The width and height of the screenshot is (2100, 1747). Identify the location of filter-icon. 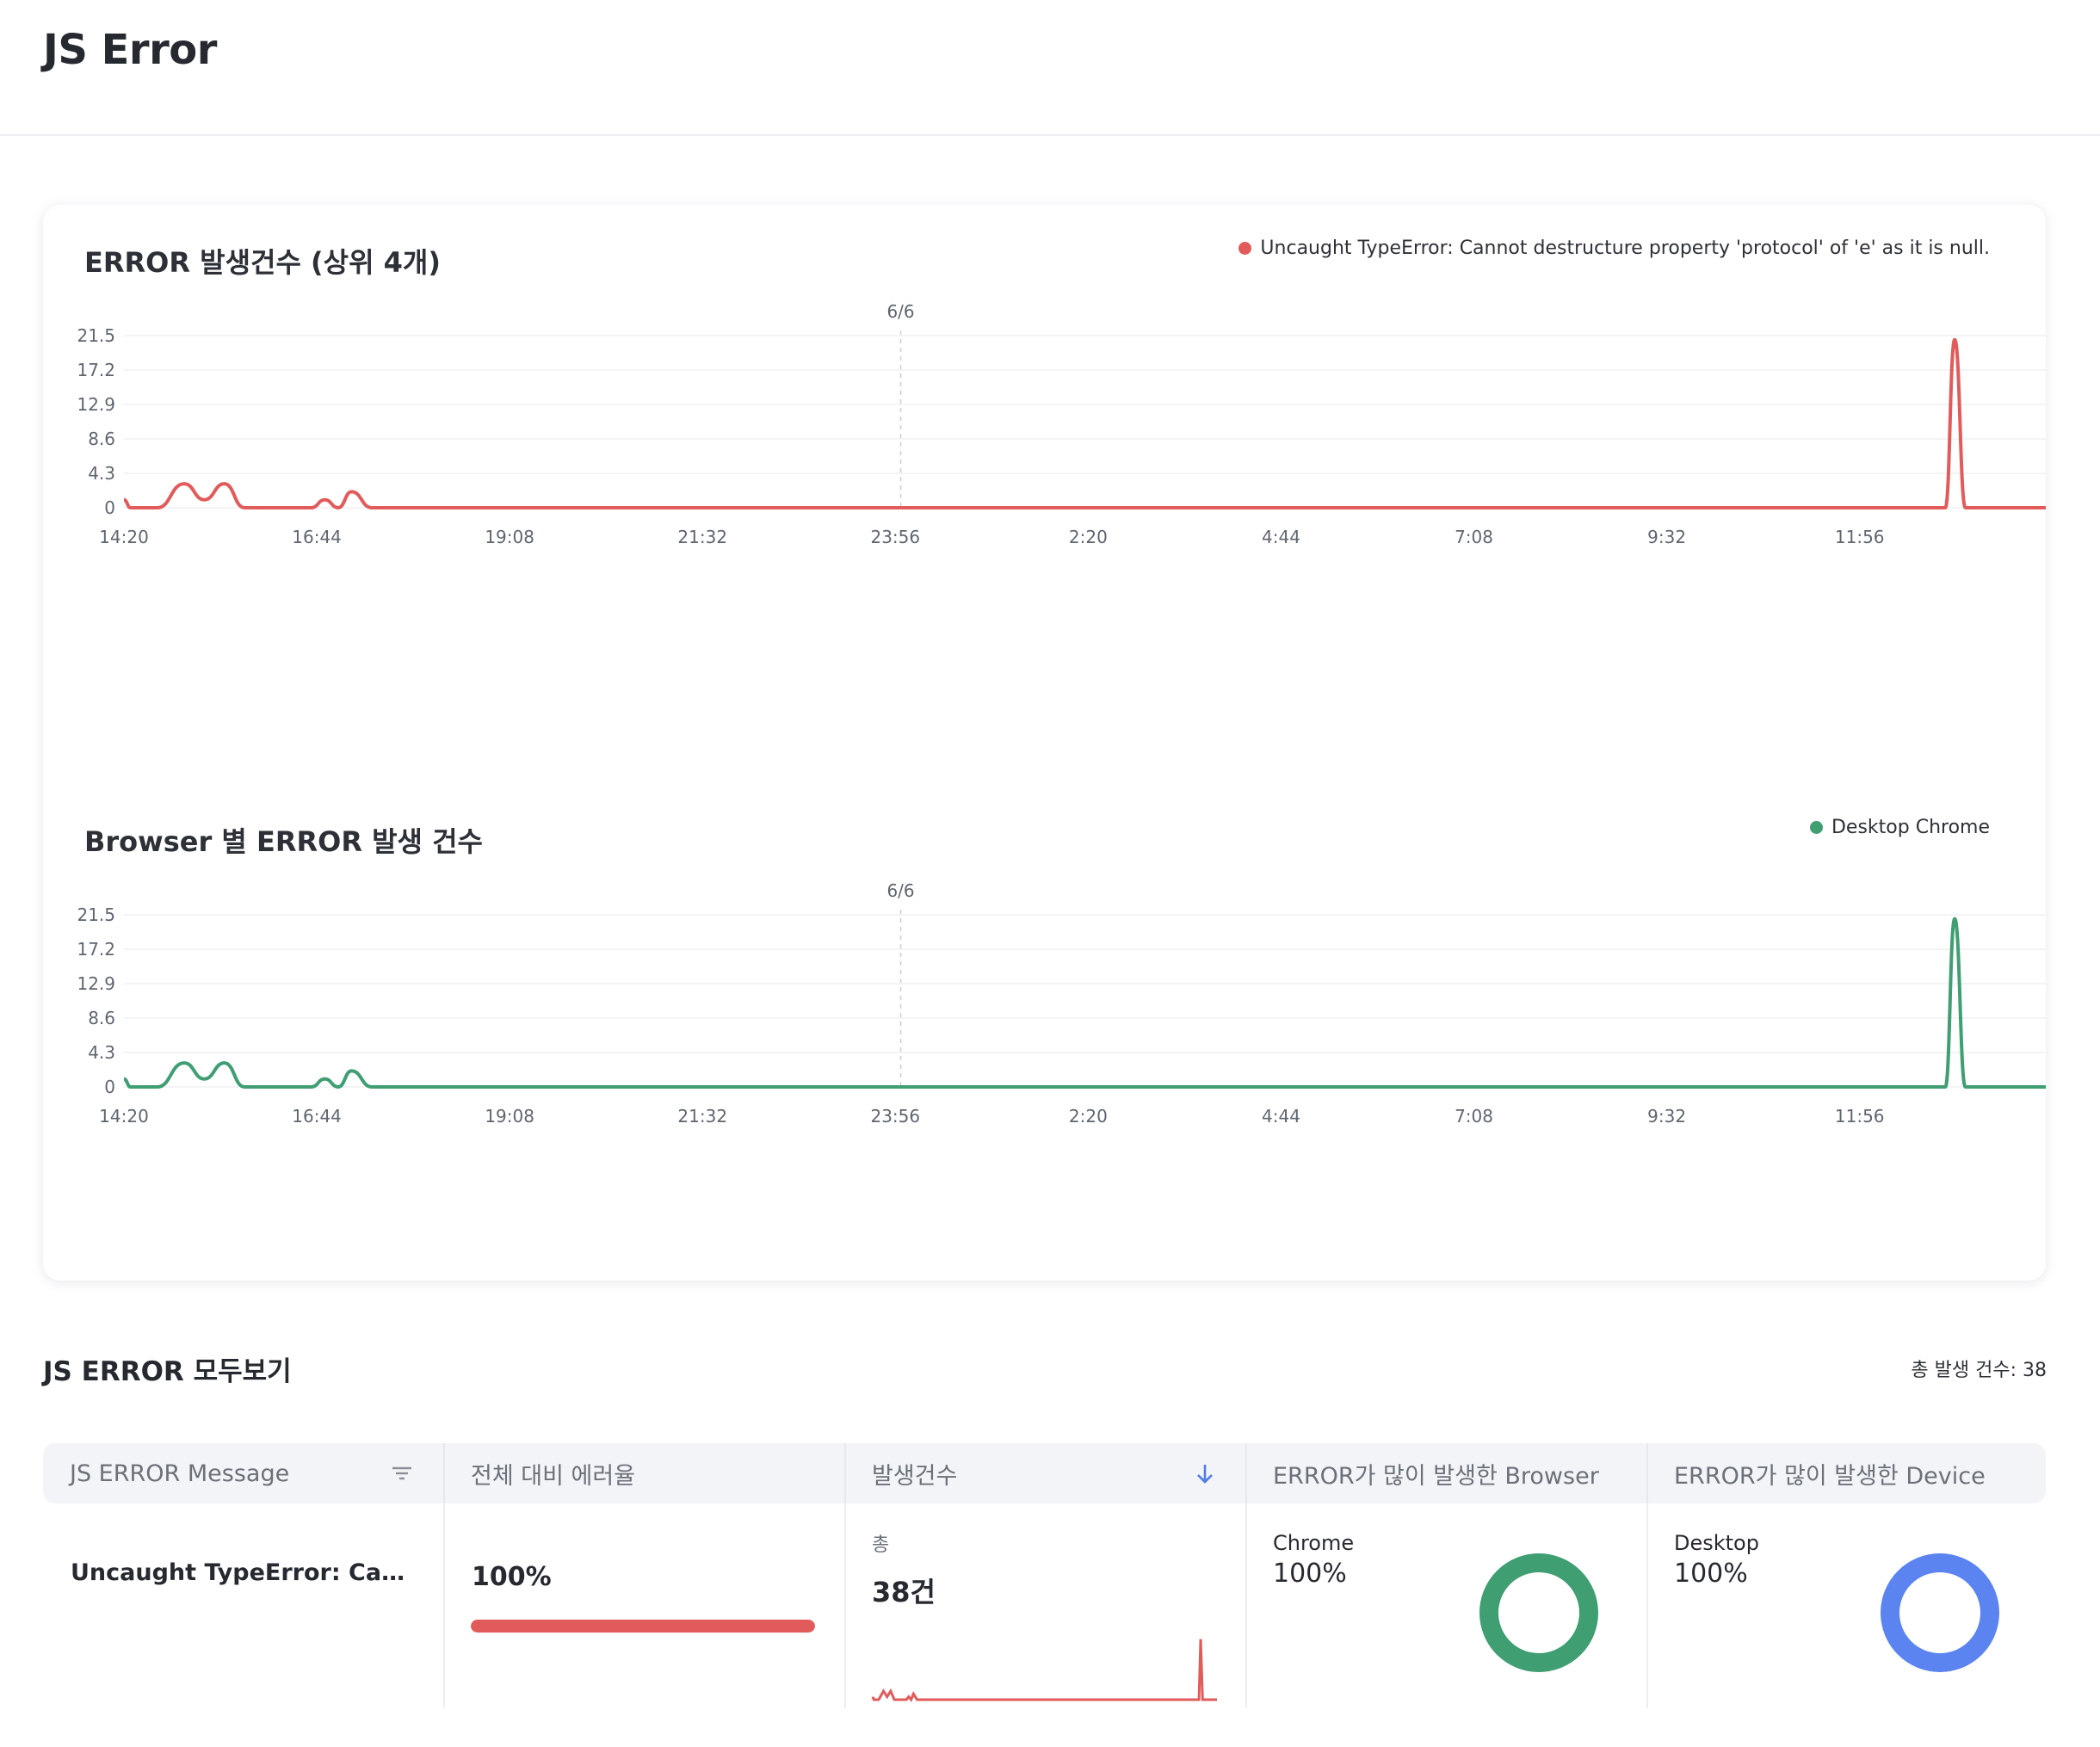
(402, 1473).